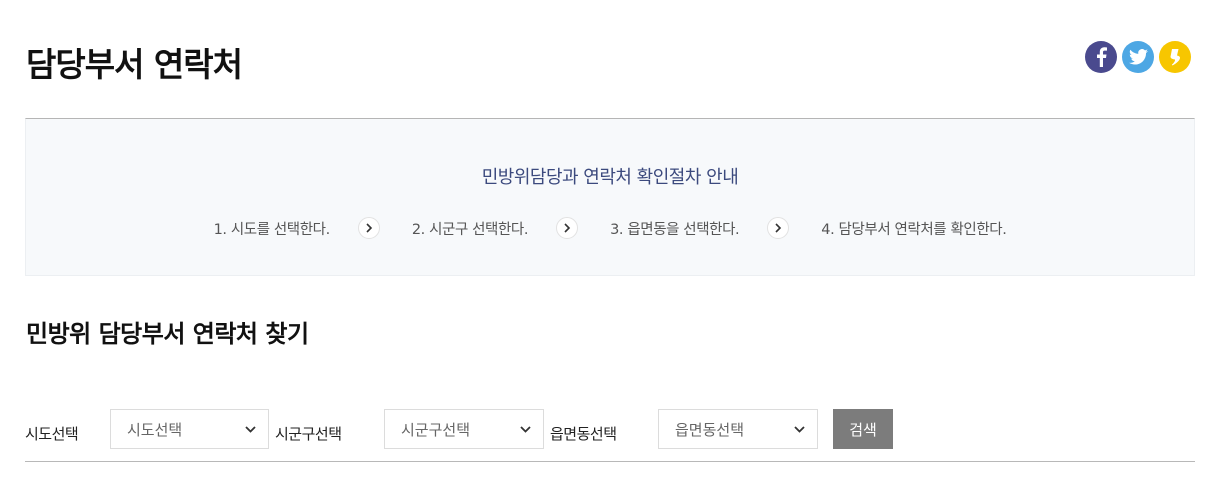 This screenshot has height=487, width=1228. What do you see at coordinates (470, 229) in the screenshot?
I see `guide-step-2: 2. 시군구 선택한다.` at bounding box center [470, 229].